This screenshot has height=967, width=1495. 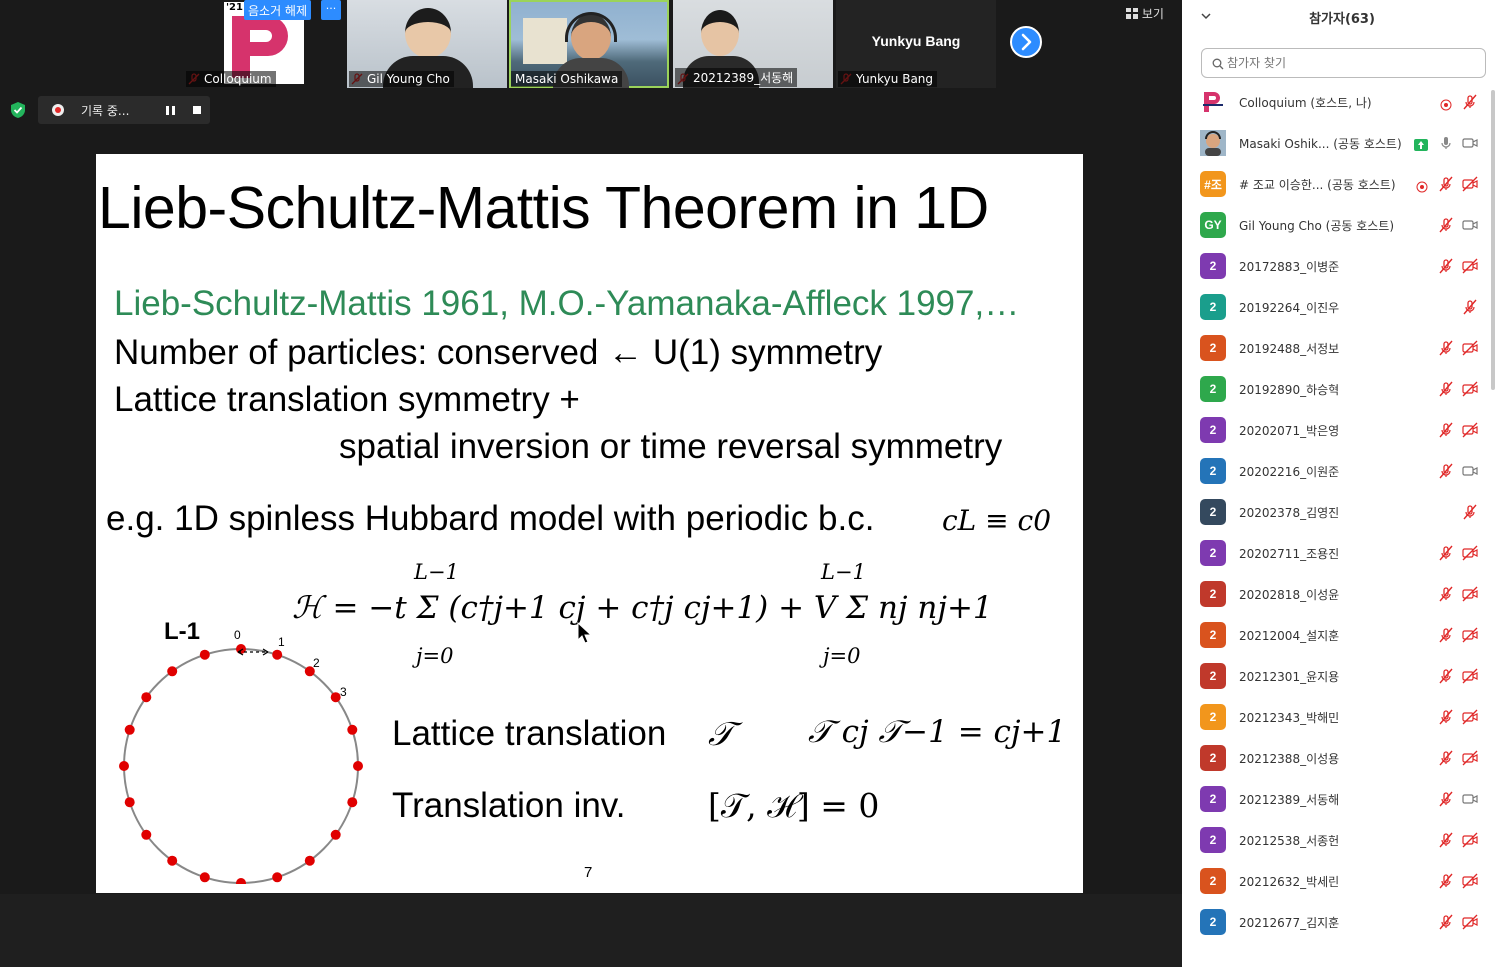 I want to click on participant-name: 20212004_설지훈, so click(x=1289, y=636).